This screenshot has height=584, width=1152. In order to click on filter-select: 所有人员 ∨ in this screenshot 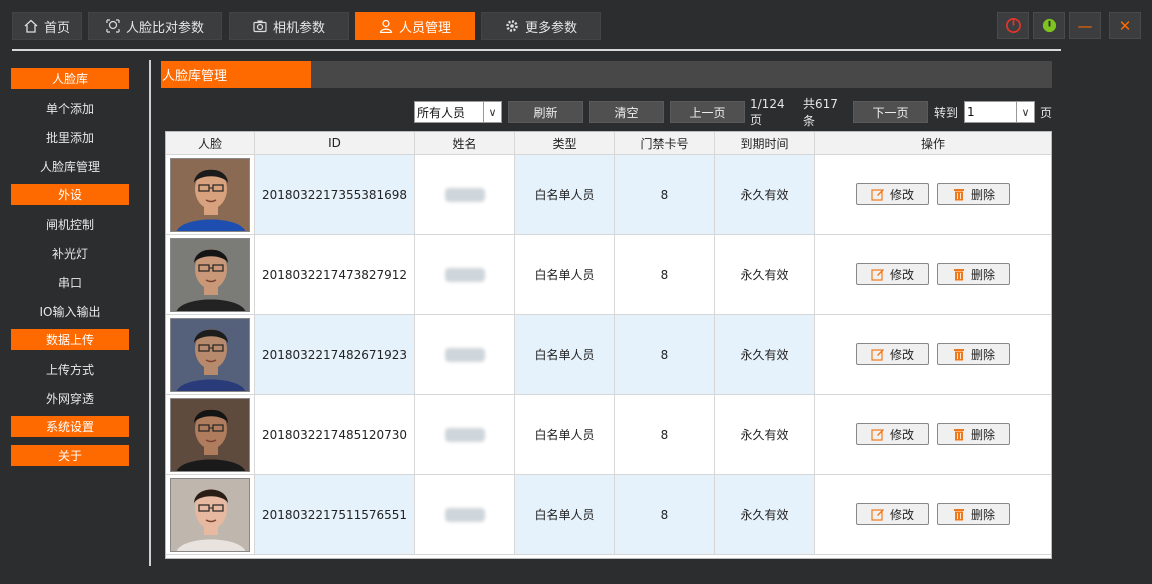, I will do `click(458, 112)`.